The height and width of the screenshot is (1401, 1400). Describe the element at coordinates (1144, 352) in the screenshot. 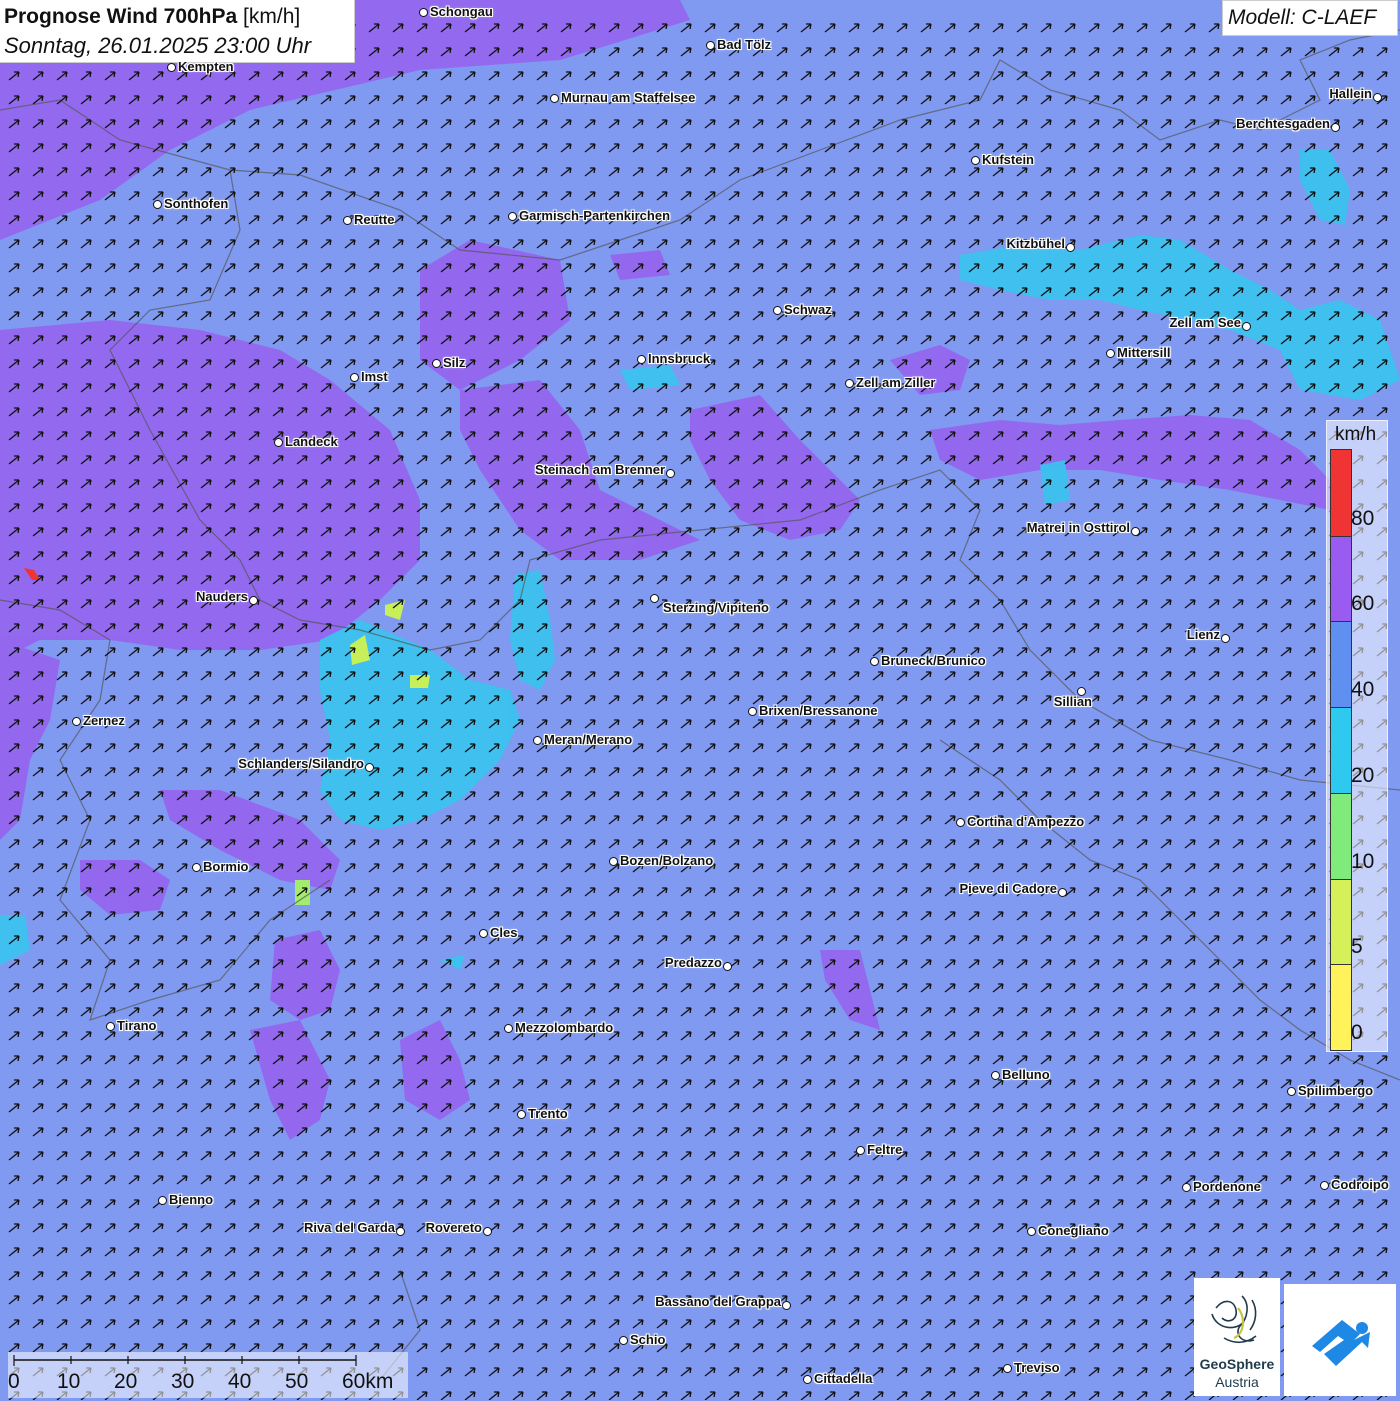

I see `city-label: Mittersill` at that location.